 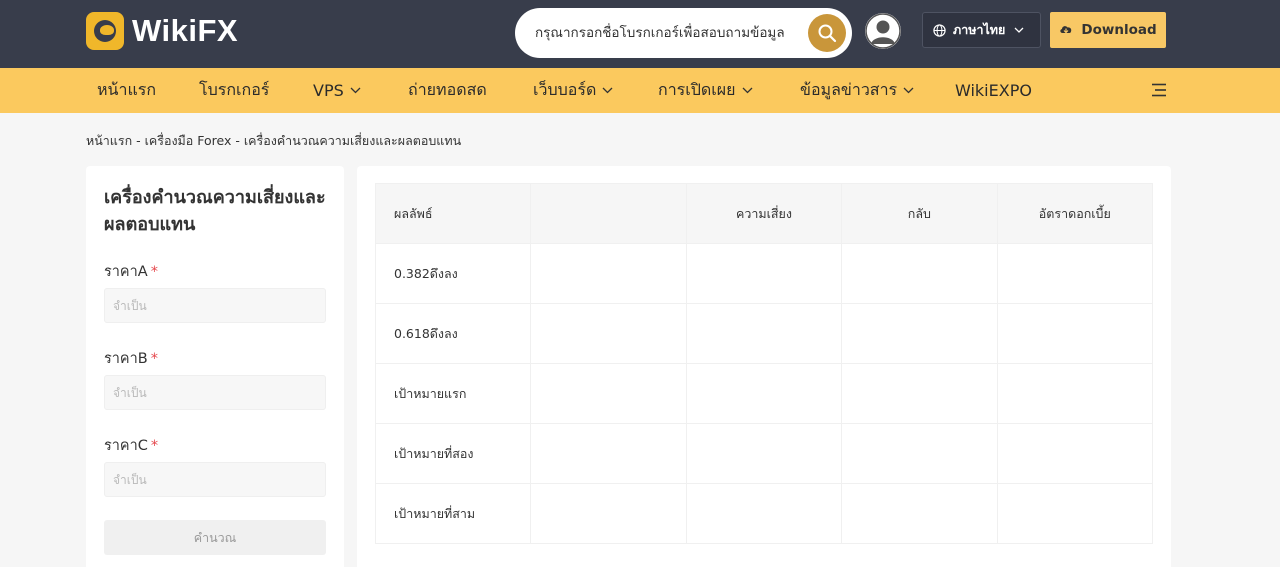 What do you see at coordinates (1159, 90) in the screenshot?
I see `hamburger-icon` at bounding box center [1159, 90].